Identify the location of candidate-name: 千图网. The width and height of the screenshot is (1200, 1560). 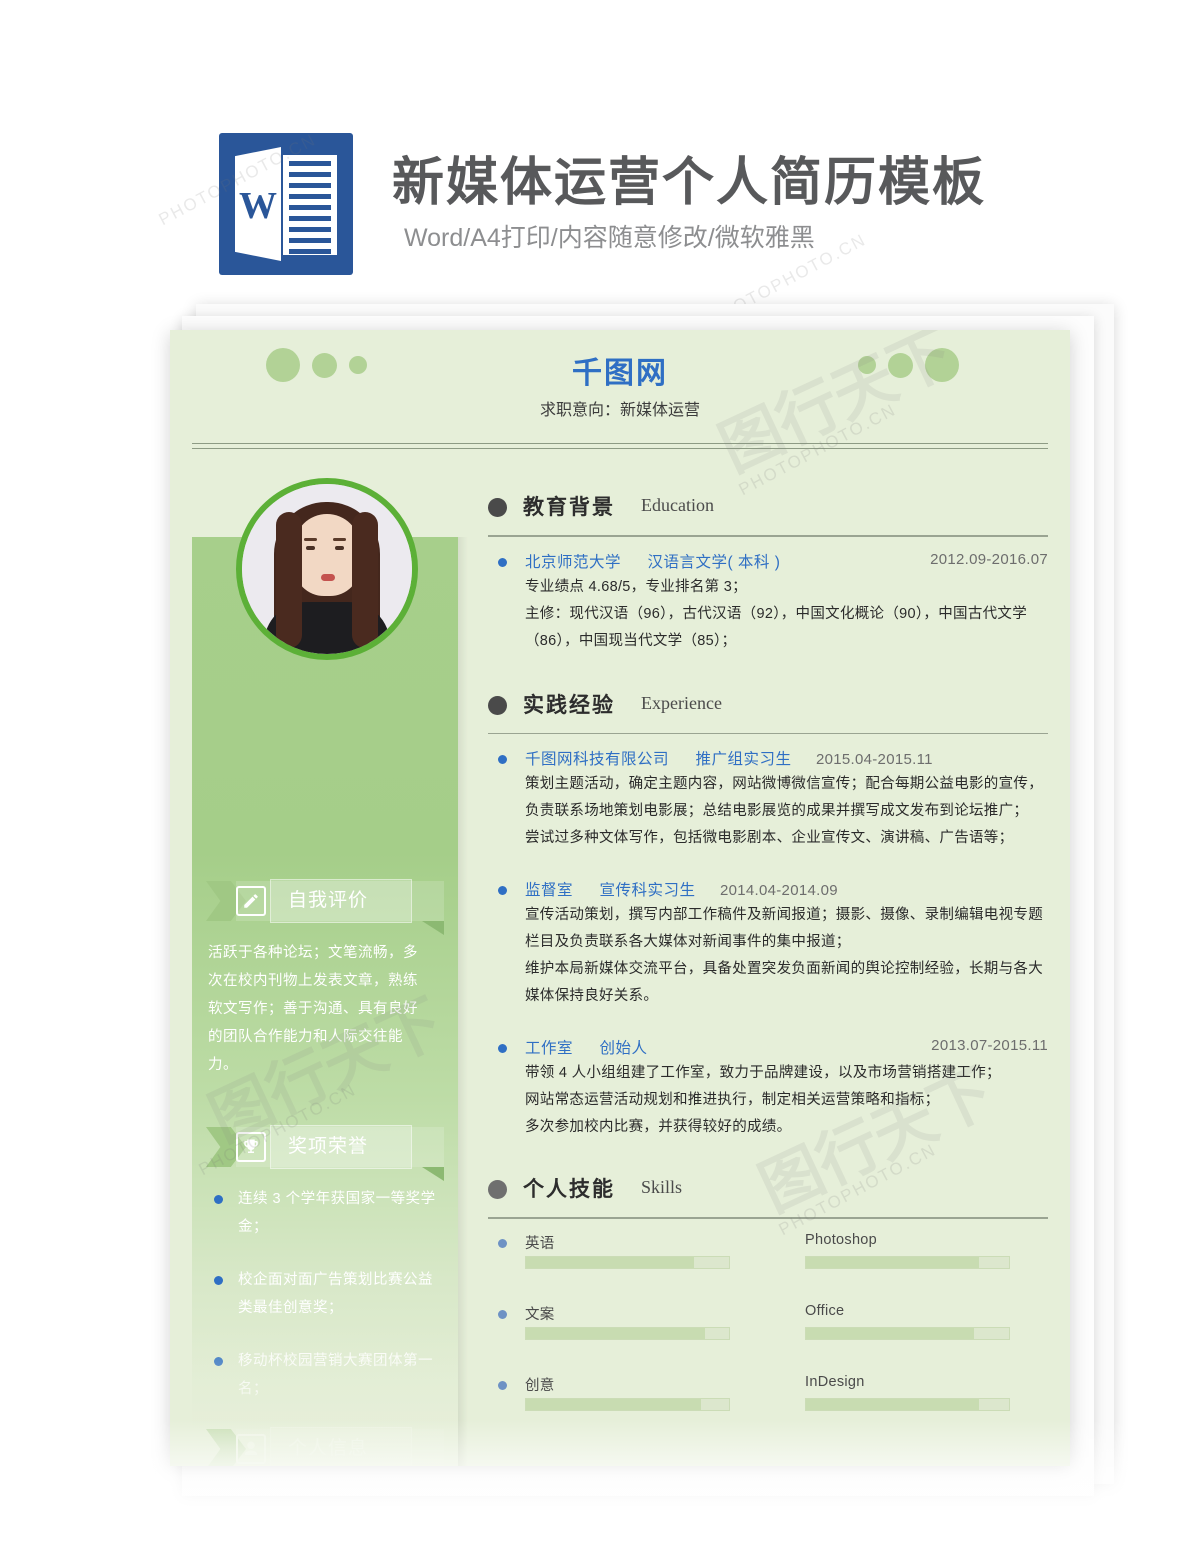
(620, 373).